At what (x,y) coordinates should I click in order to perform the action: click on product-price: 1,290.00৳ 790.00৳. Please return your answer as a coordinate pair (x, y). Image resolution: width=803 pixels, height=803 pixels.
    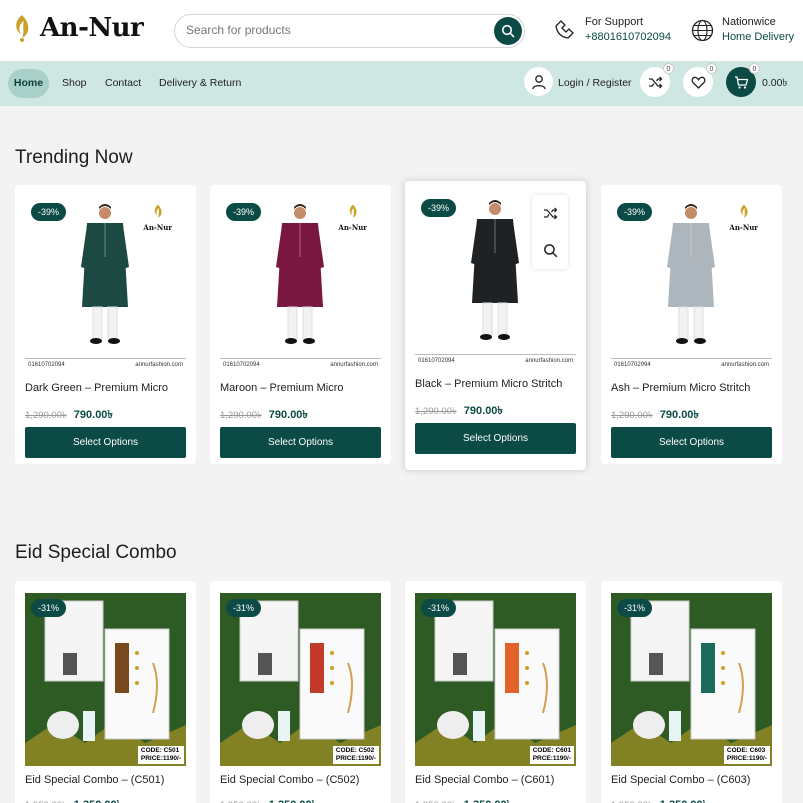
    Looking at the image, I should click on (69, 415).